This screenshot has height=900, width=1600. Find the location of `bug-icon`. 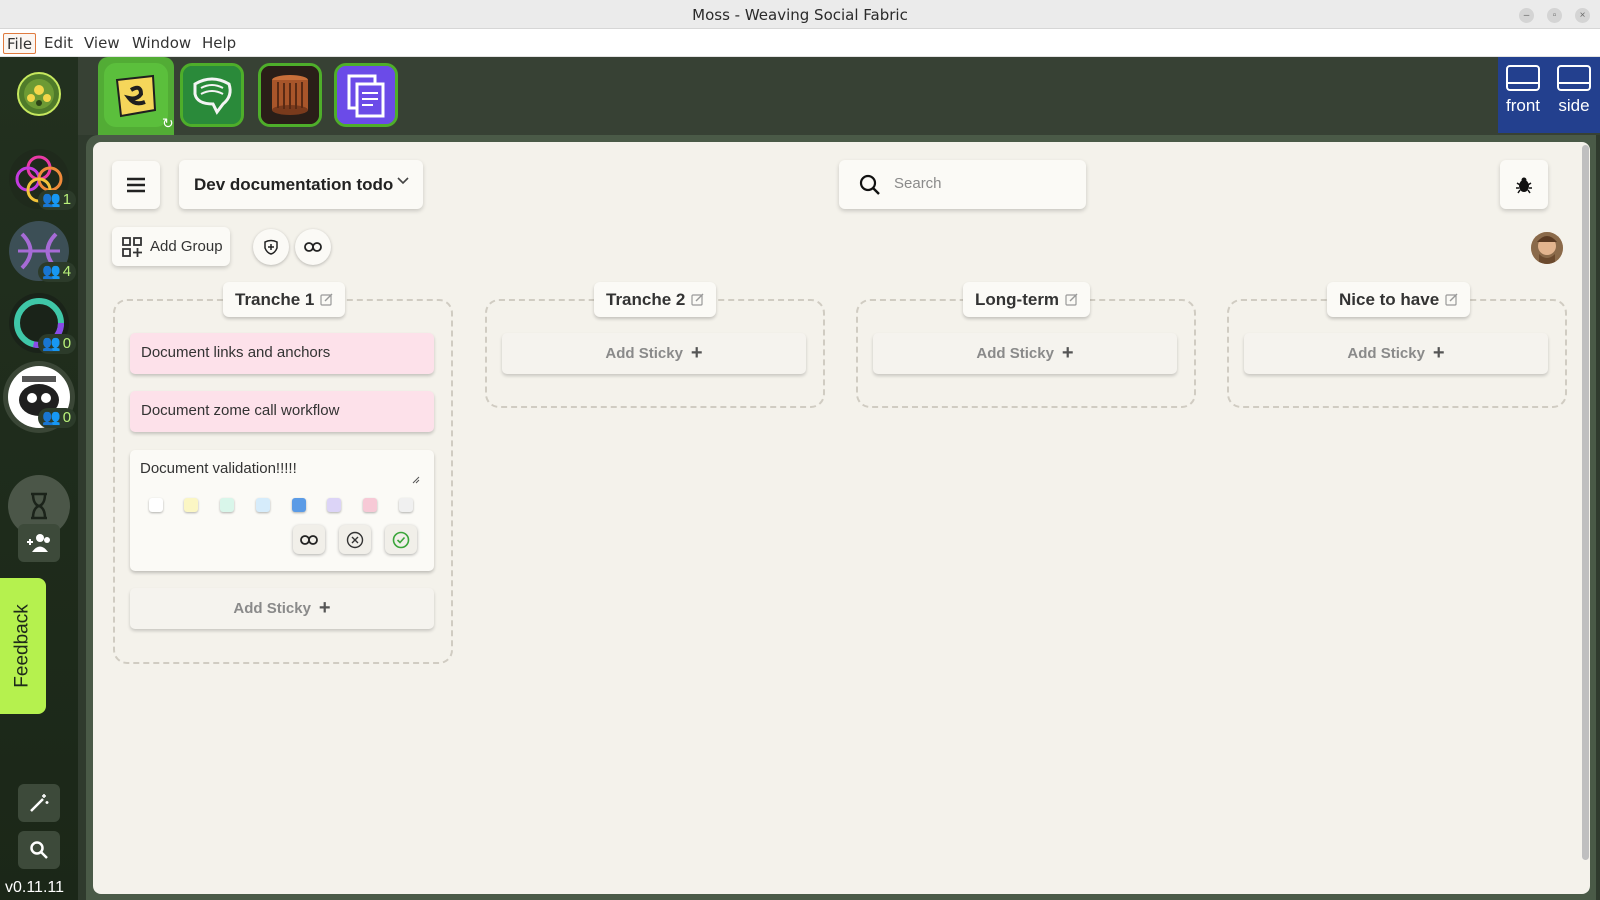

bug-icon is located at coordinates (1524, 185).